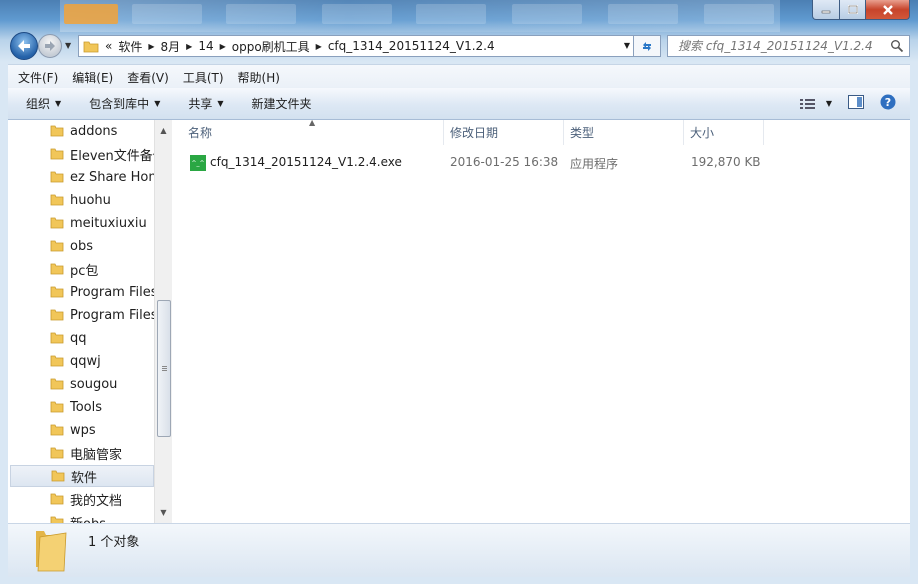 This screenshot has width=918, height=584. Describe the element at coordinates (459, 550) in the screenshot. I see `details-pane: 1 个对象` at that location.